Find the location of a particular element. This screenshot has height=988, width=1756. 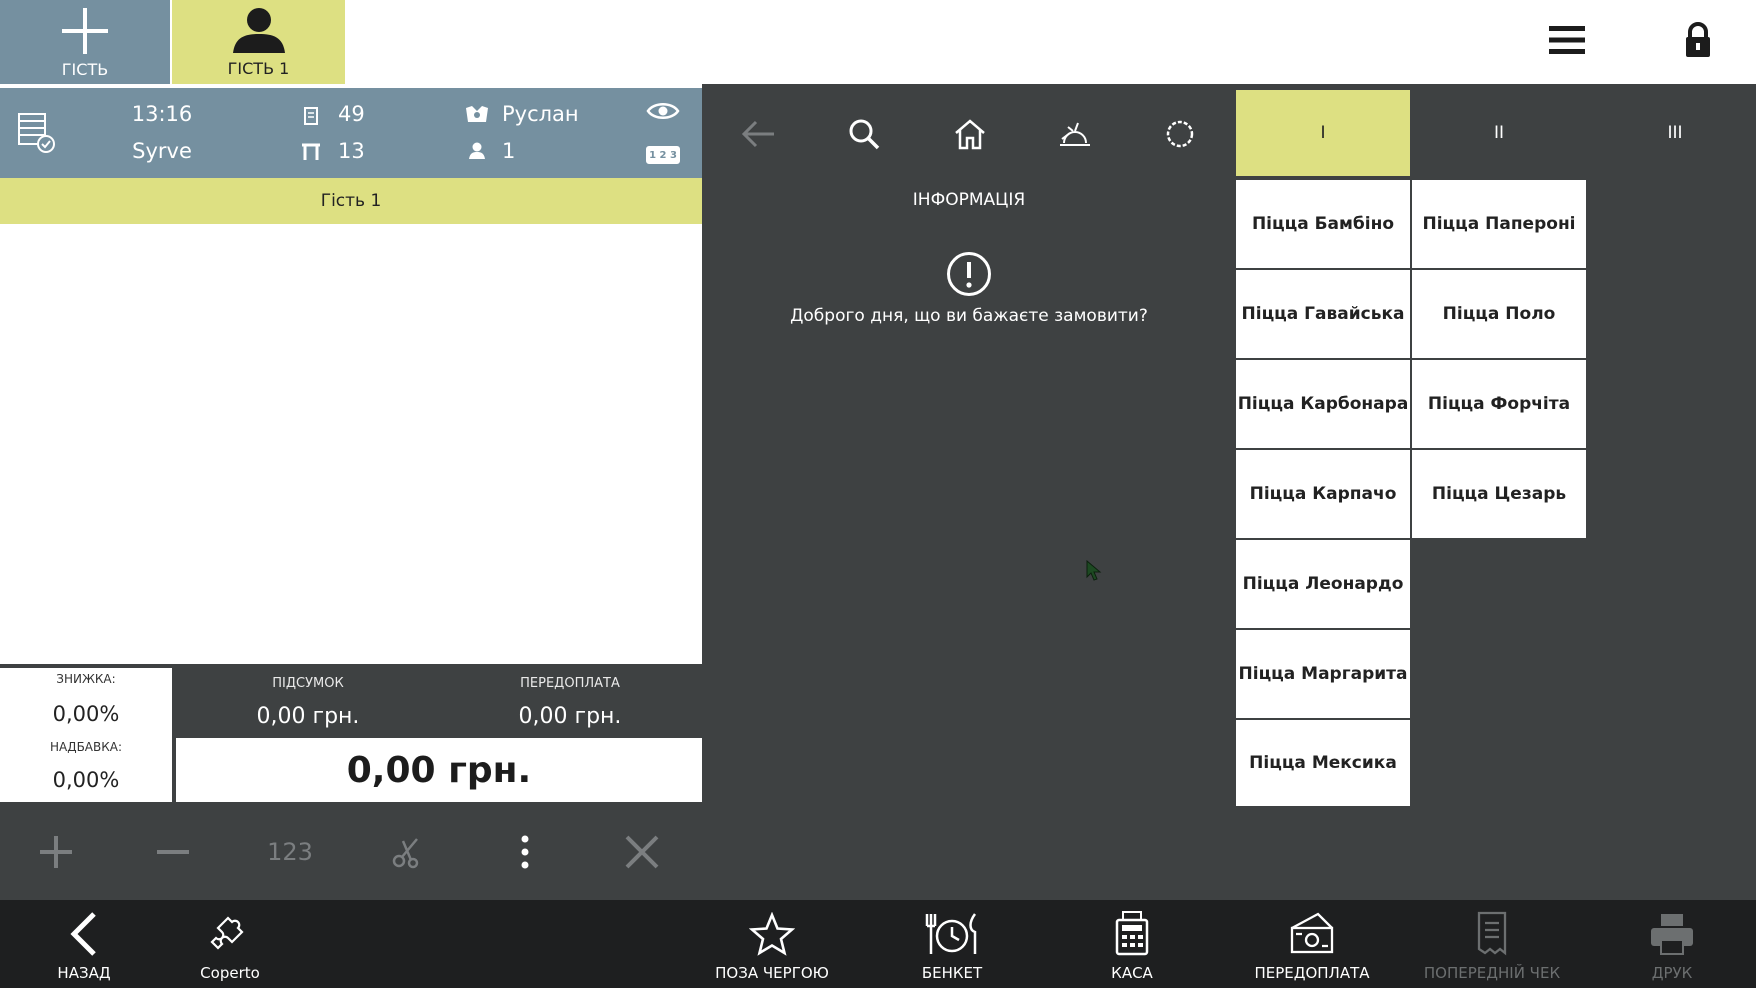

out-of-turn-label: ПОЗА ЧЕРГОЮ is located at coordinates (772, 973).